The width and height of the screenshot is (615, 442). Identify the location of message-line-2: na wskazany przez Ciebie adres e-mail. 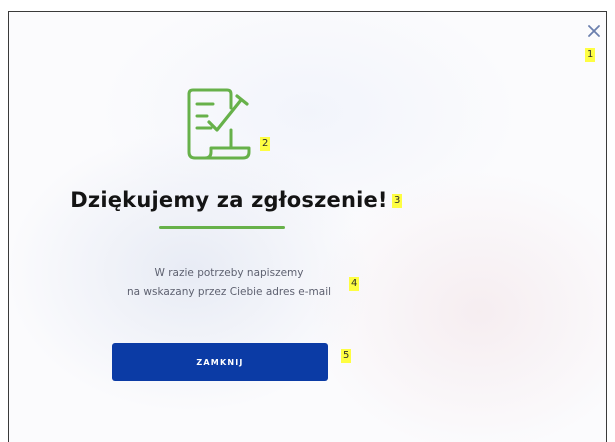
(229, 292).